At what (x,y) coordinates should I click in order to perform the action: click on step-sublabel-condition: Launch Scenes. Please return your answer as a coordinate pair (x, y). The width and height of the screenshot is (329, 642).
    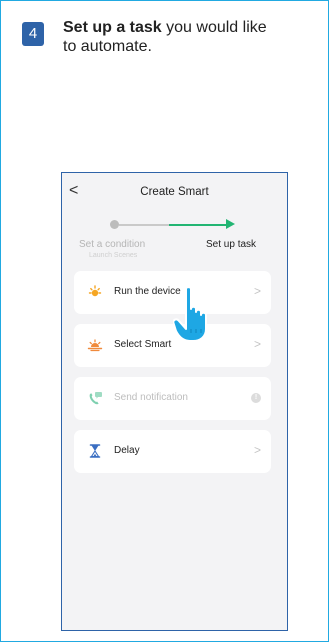
    Looking at the image, I should click on (113, 255).